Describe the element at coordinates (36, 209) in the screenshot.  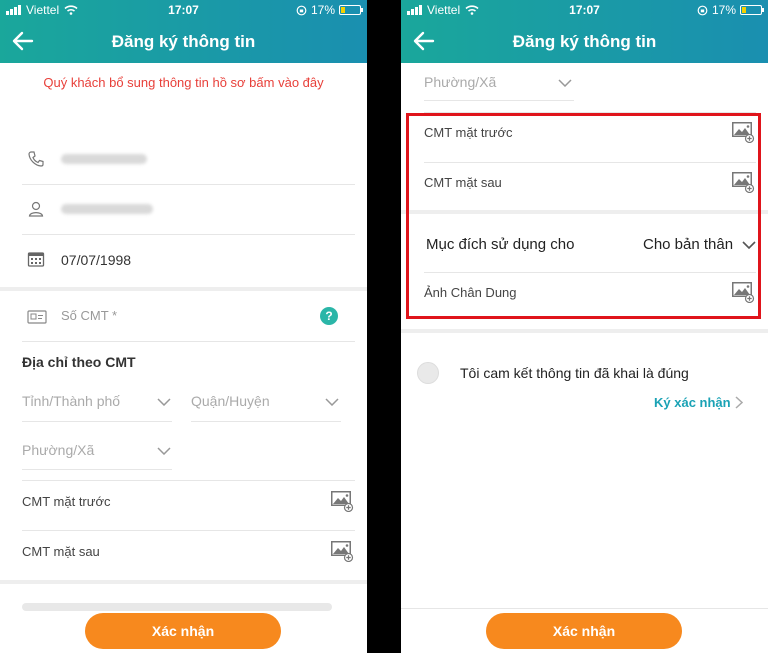
I see `user-icon` at that location.